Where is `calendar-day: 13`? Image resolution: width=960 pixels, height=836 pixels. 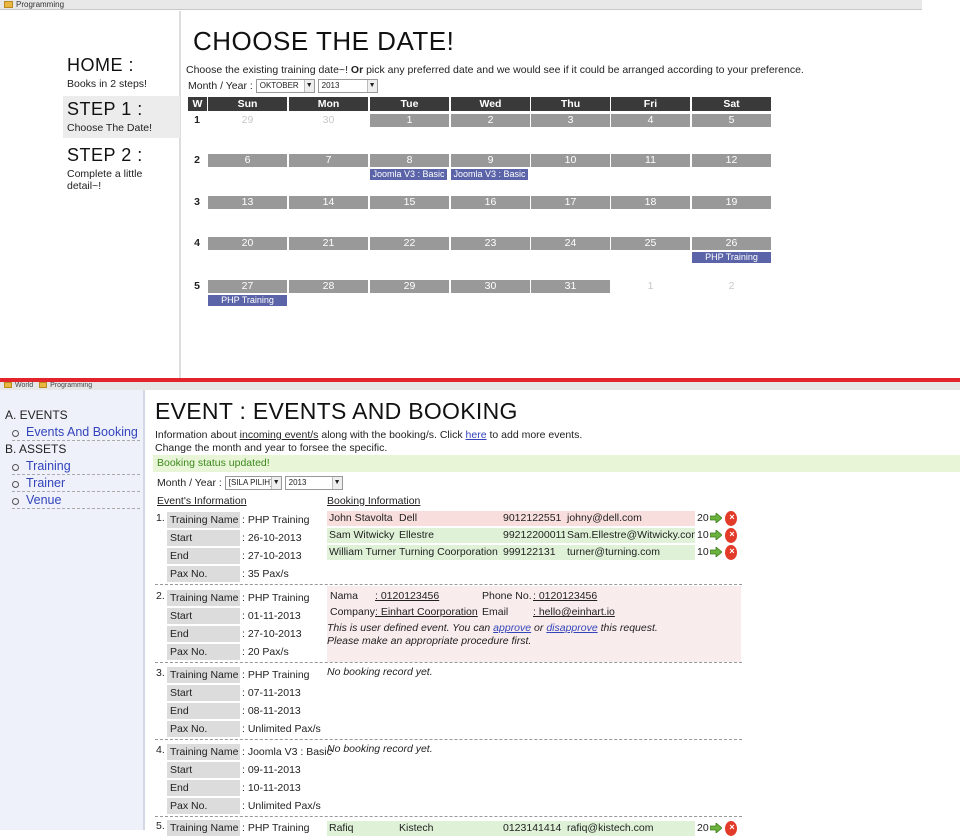 calendar-day: 13 is located at coordinates (247, 202).